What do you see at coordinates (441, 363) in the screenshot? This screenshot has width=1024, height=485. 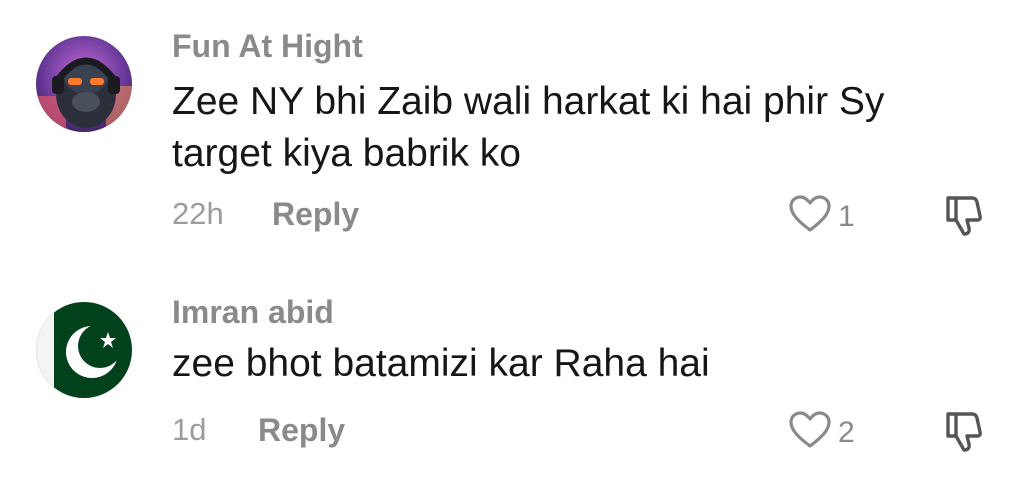 I see `comment-text: zee bhot batamizi kar Raha hai` at bounding box center [441, 363].